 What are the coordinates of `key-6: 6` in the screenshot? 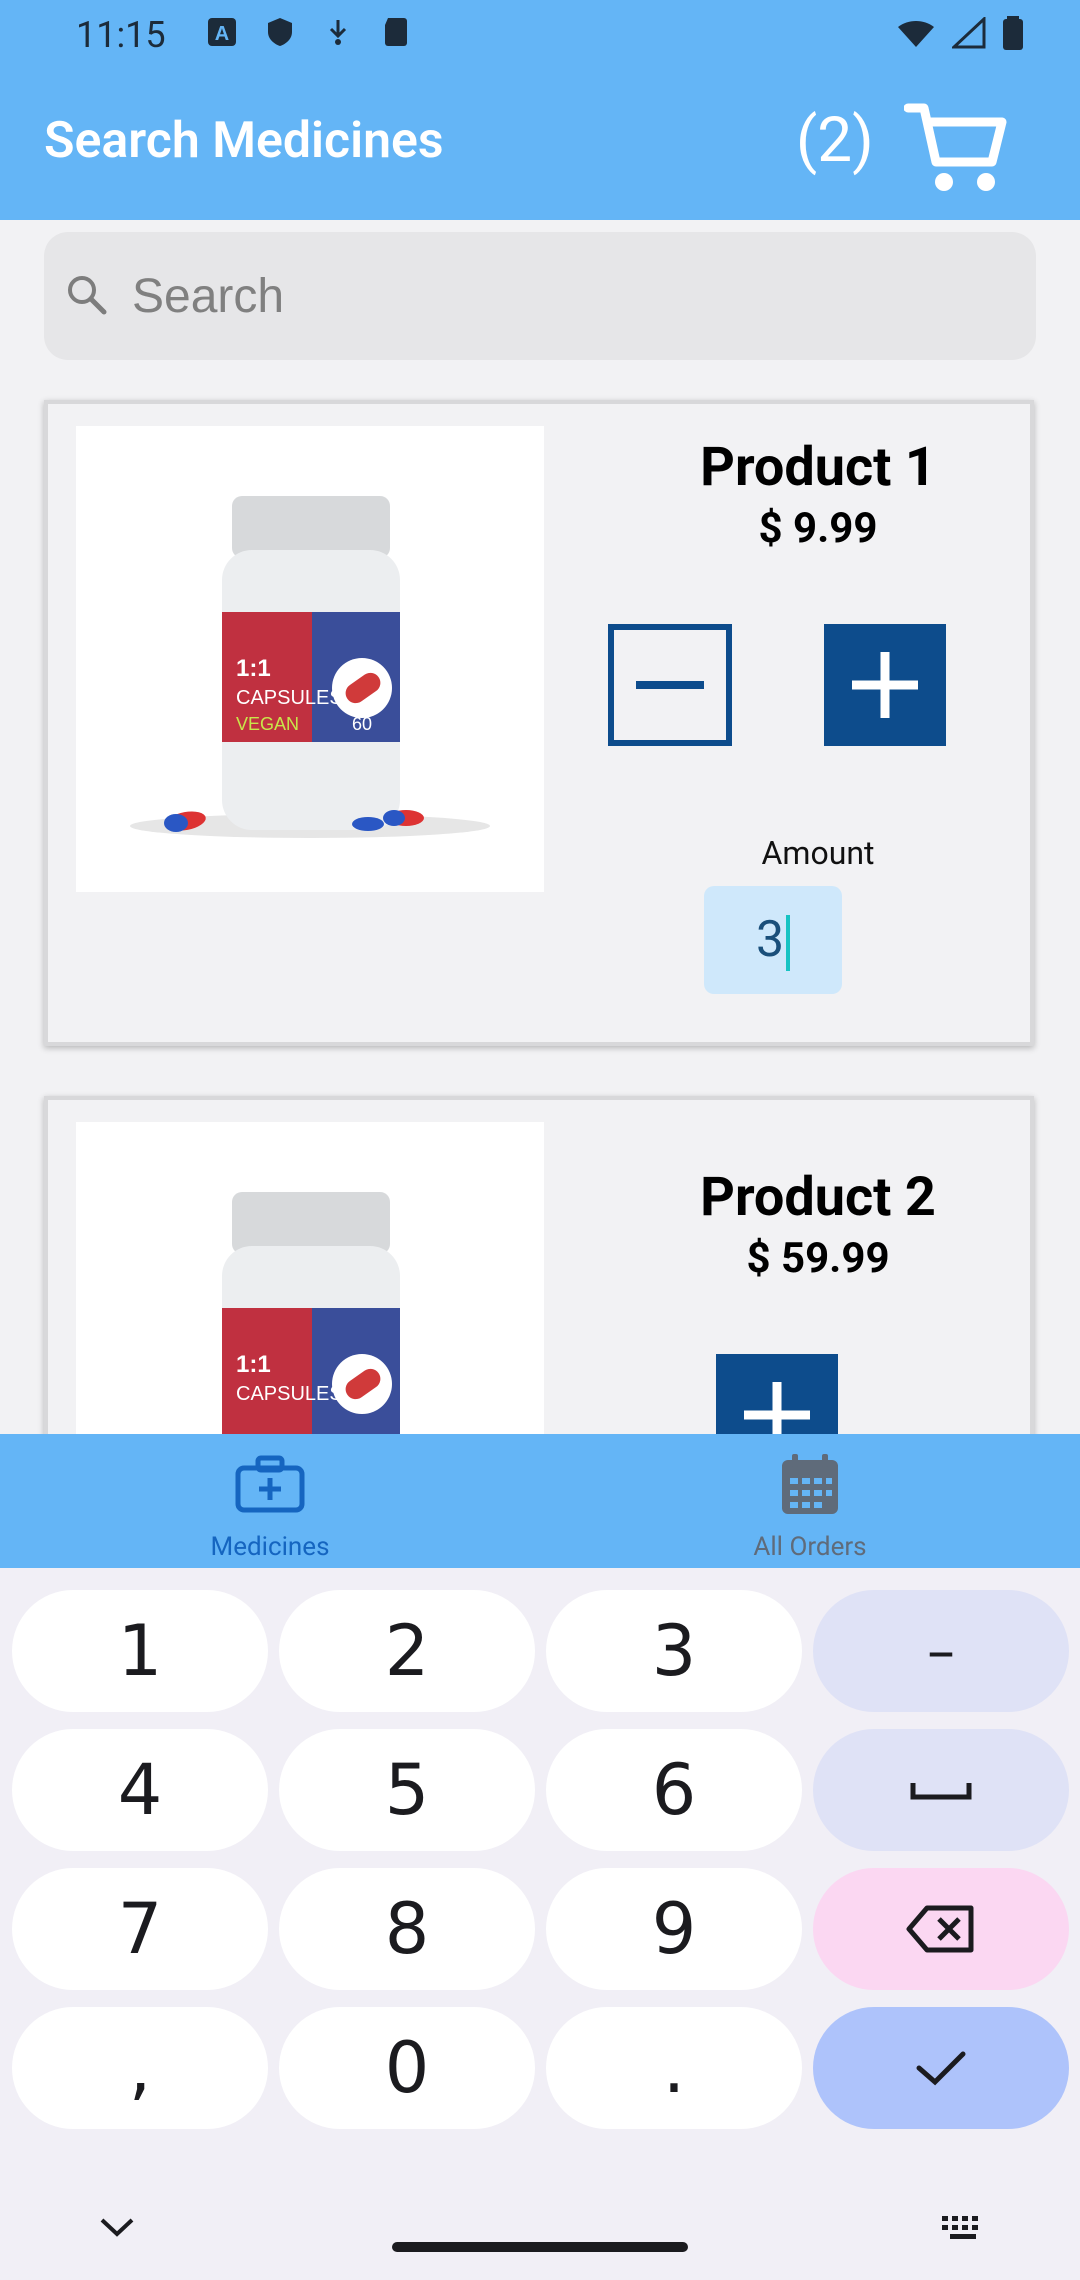 It's located at (674, 1790).